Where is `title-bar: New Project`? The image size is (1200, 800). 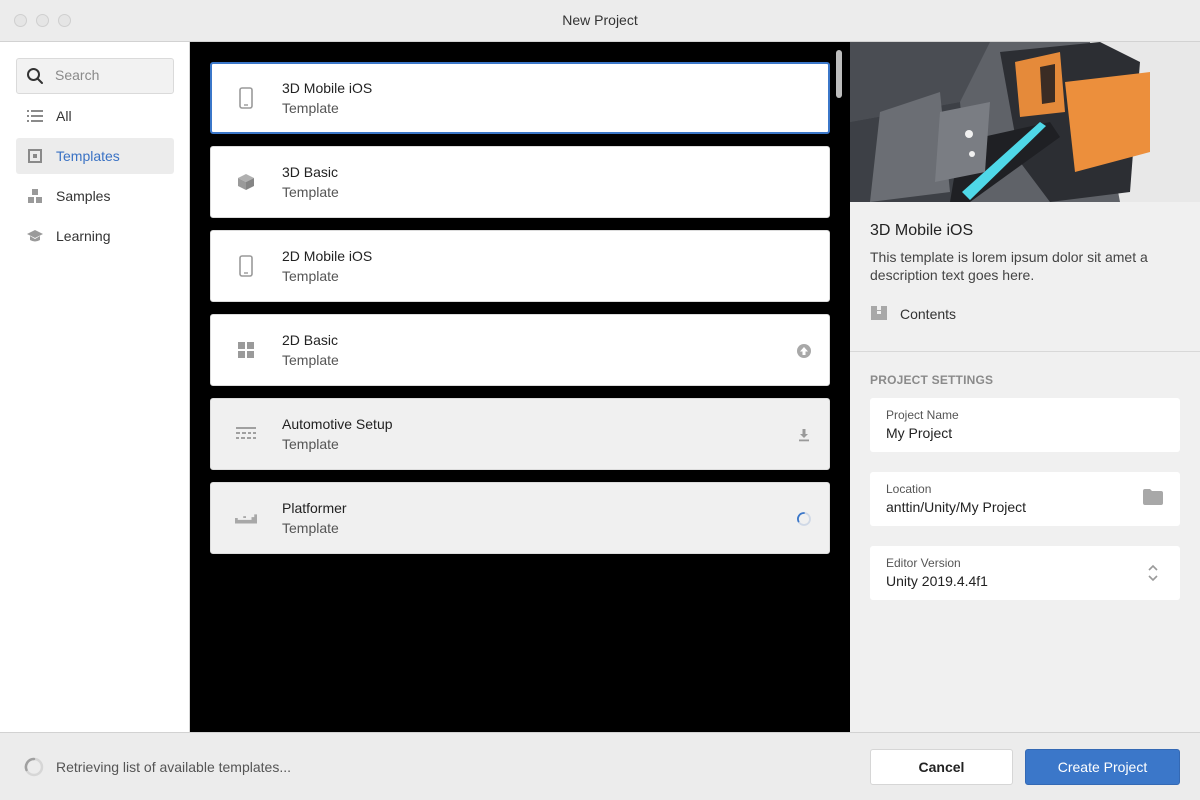 title-bar: New Project is located at coordinates (600, 21).